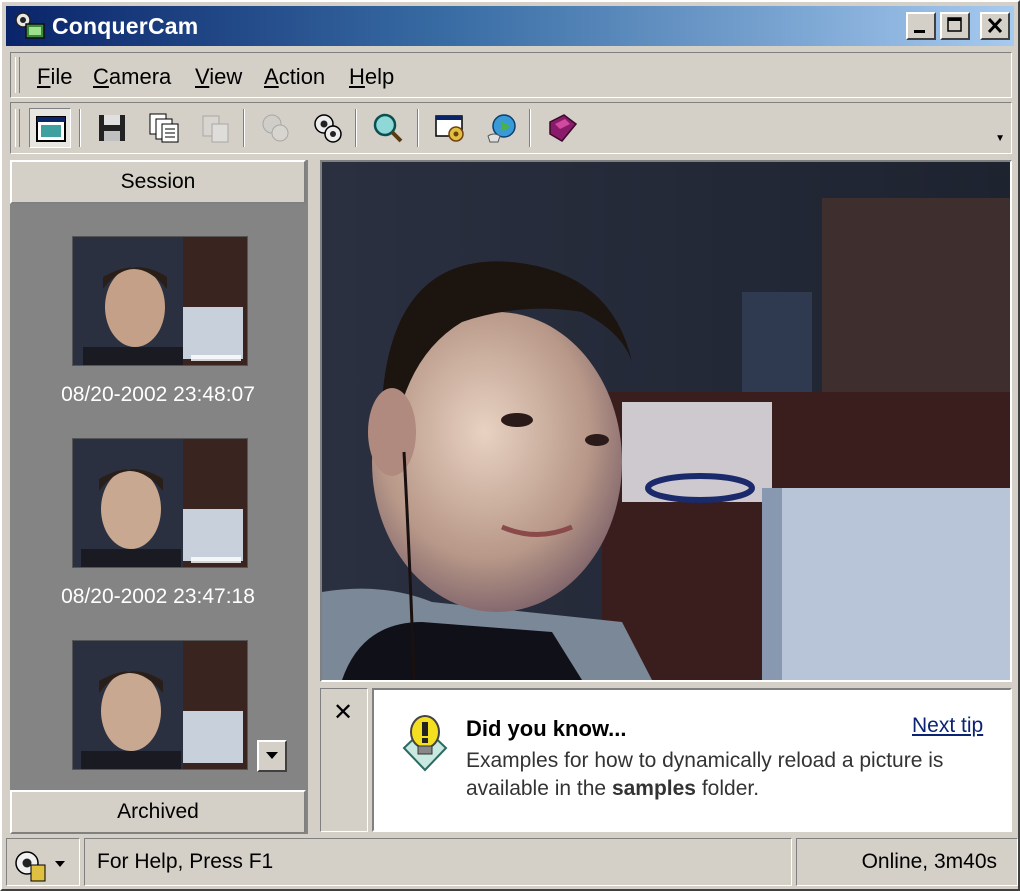 The image size is (1020, 891). What do you see at coordinates (919, 31) in the screenshot?
I see `minimize-icon` at bounding box center [919, 31].